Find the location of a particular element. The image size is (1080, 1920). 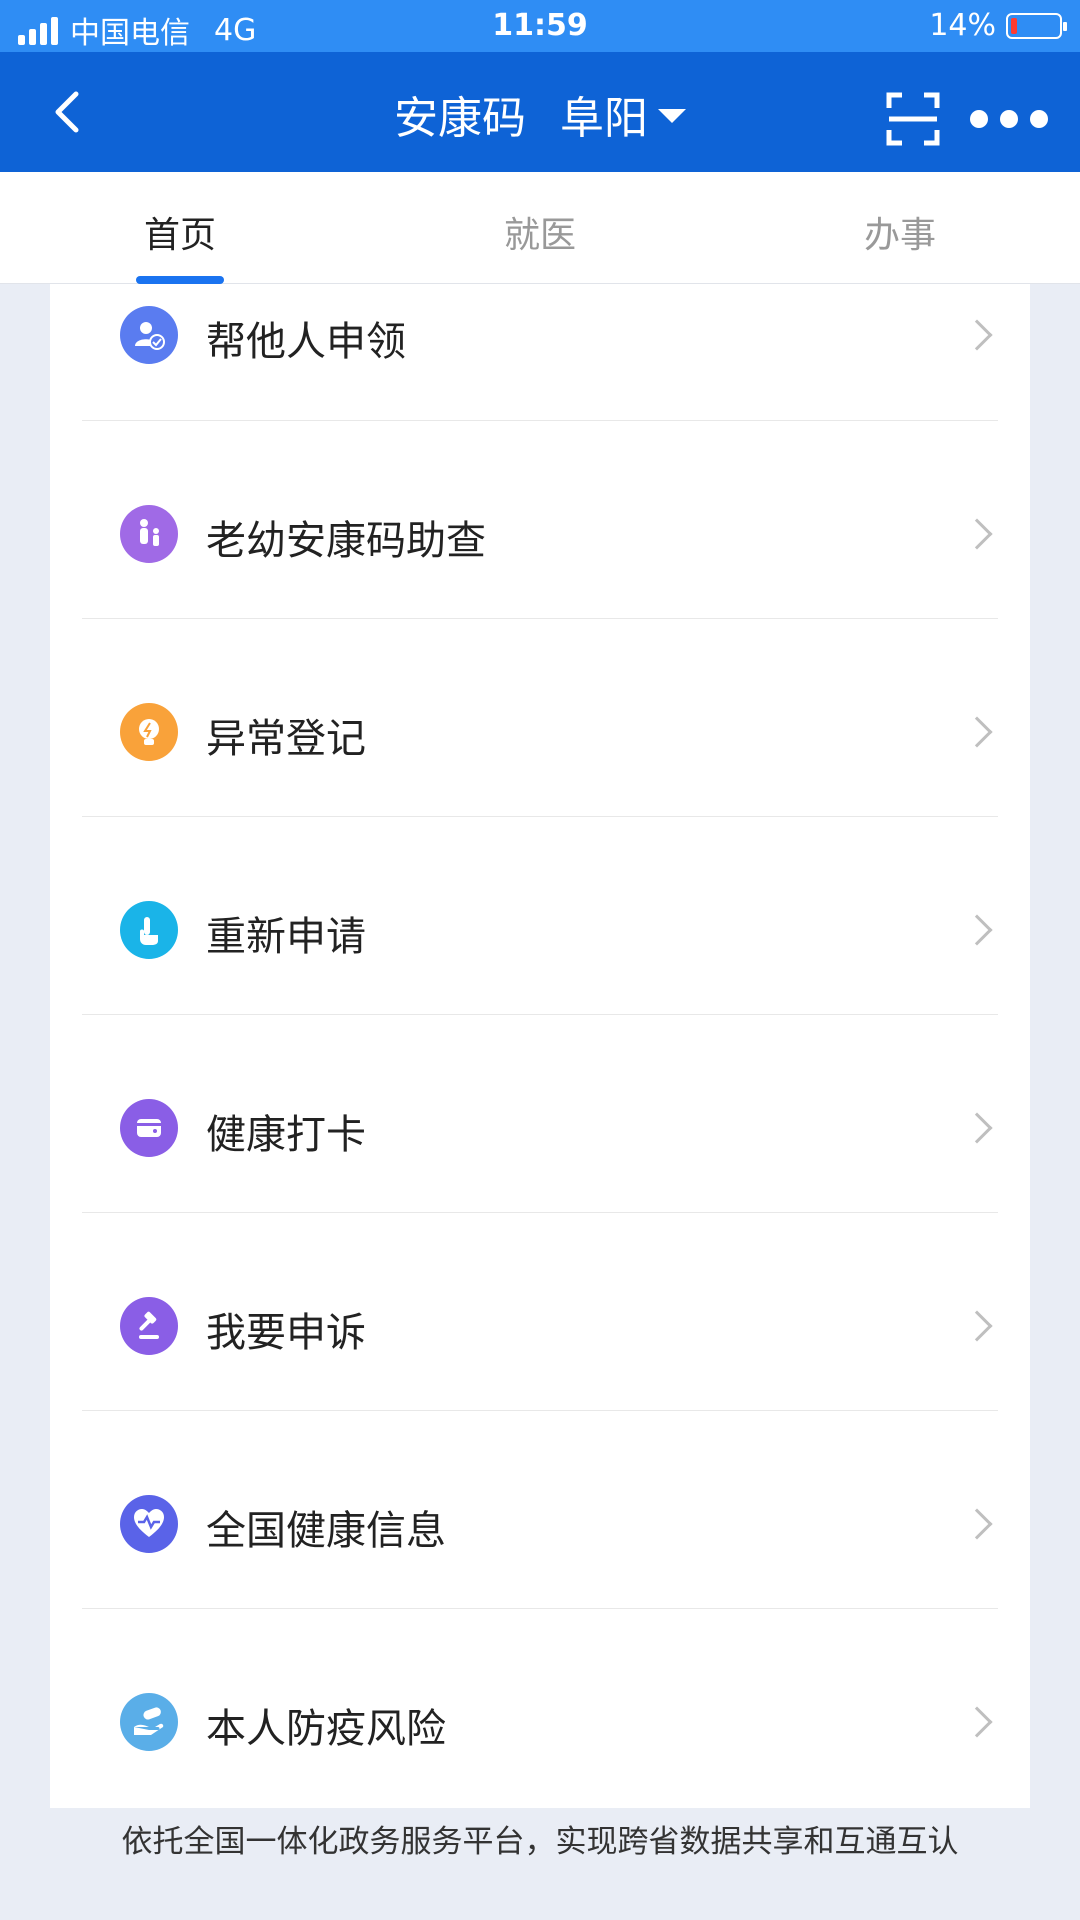

tab-indicator is located at coordinates (180, 280).